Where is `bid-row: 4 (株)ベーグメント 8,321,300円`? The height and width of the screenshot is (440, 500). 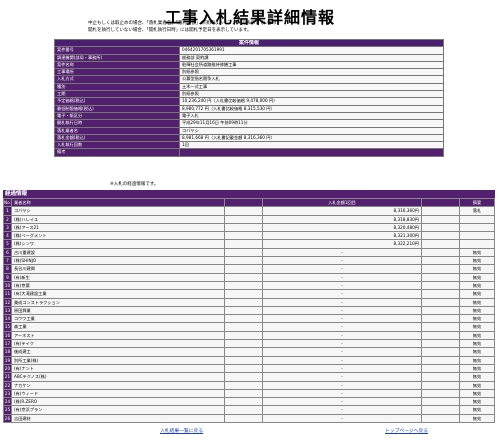
bid-row: 4 (株)ベーグメント 8,321,300円 is located at coordinates (249, 236).